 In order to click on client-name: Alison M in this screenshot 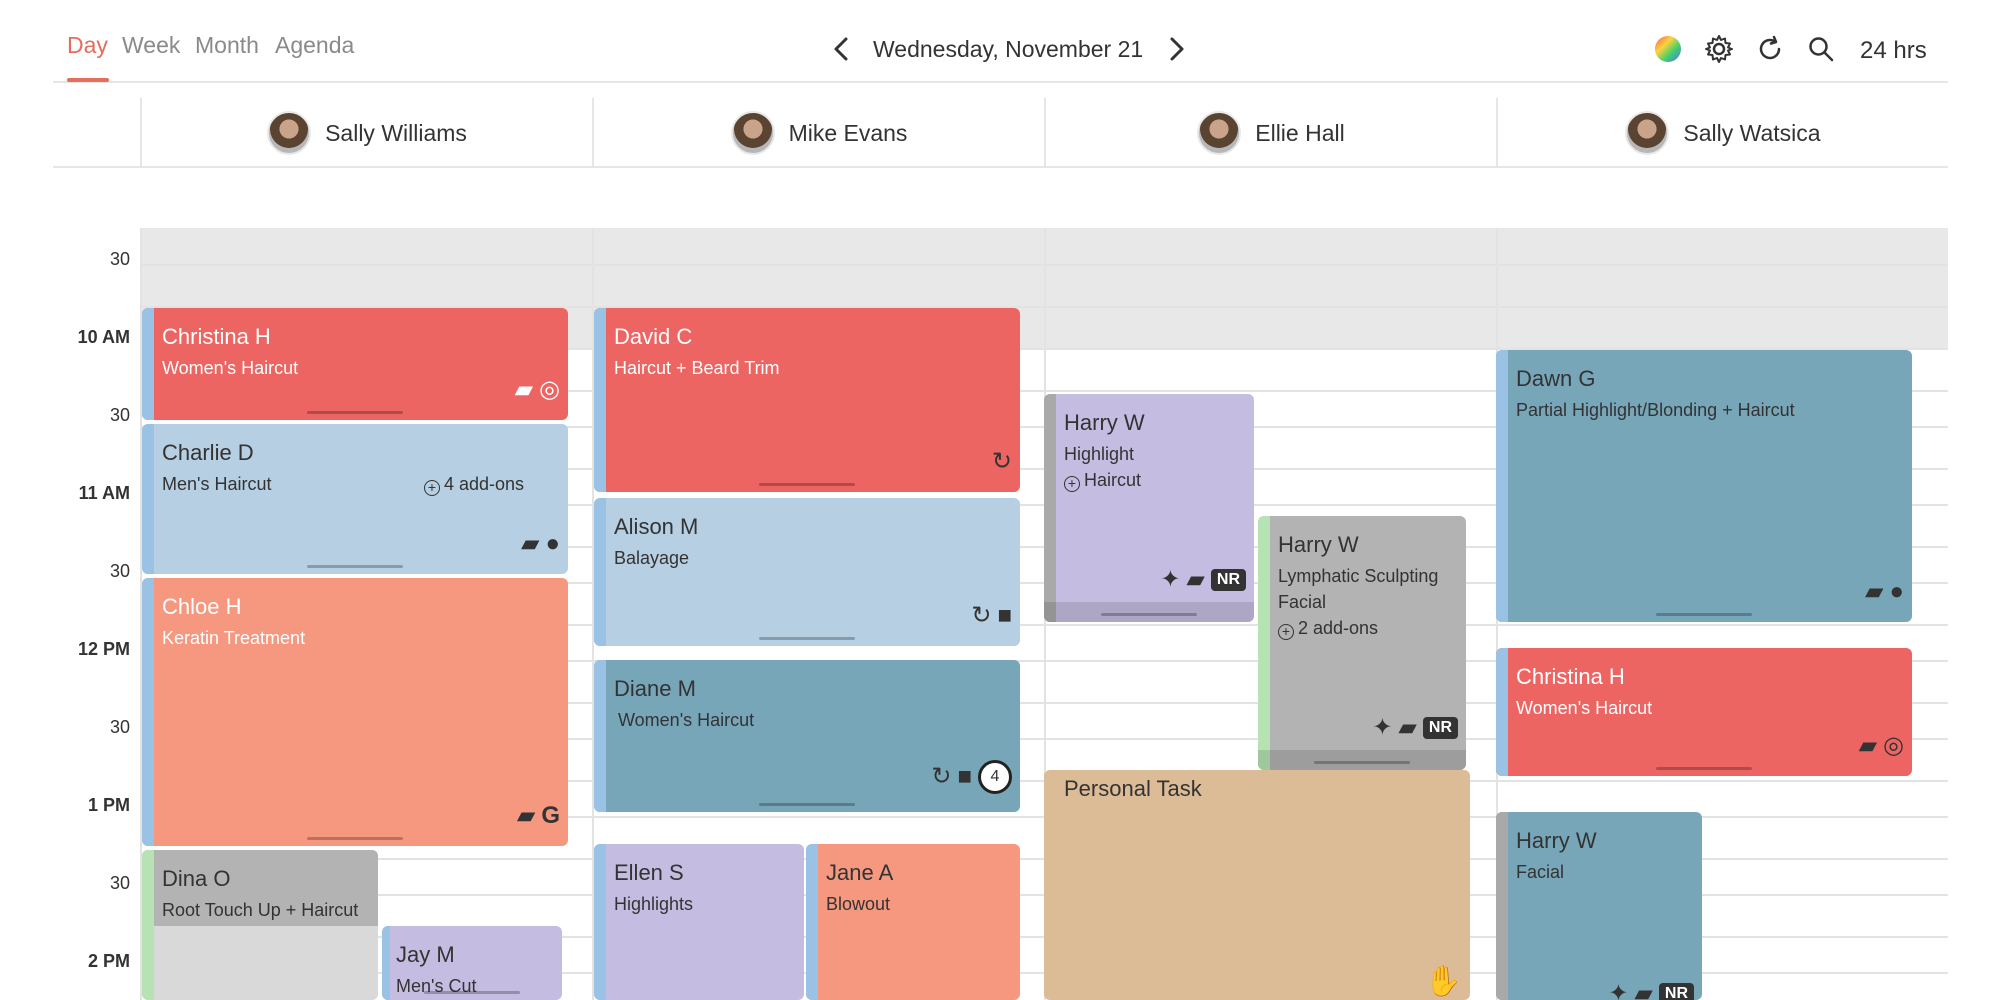, I will do `click(656, 526)`.